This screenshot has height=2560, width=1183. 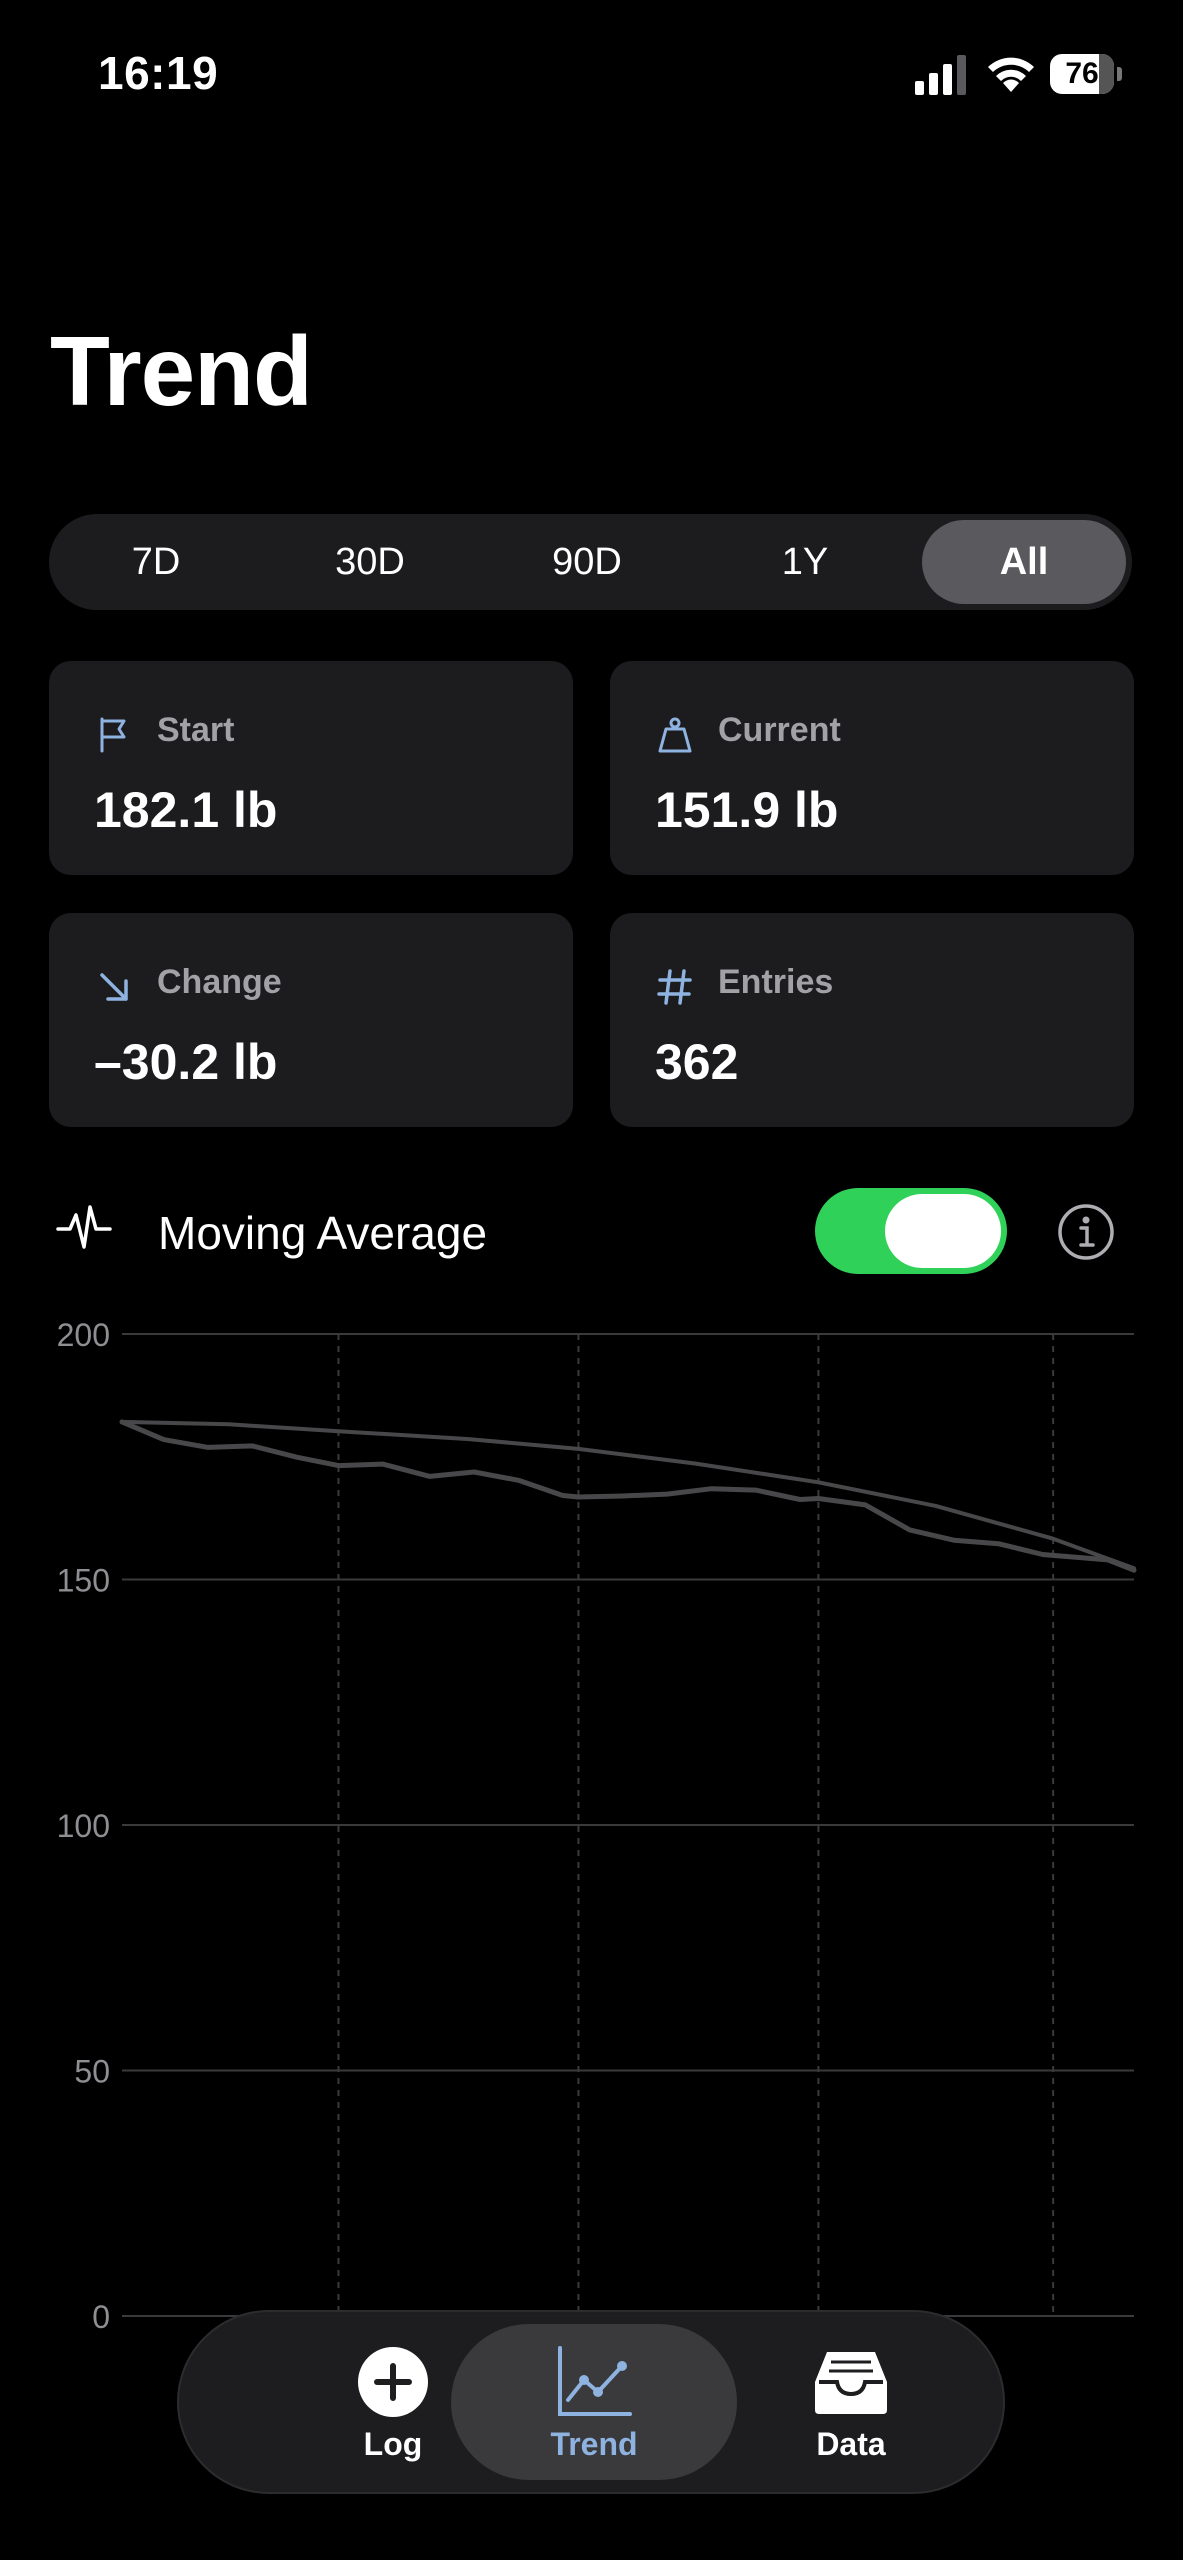 I want to click on status-bar: 16:19 76, so click(x=591, y=75).